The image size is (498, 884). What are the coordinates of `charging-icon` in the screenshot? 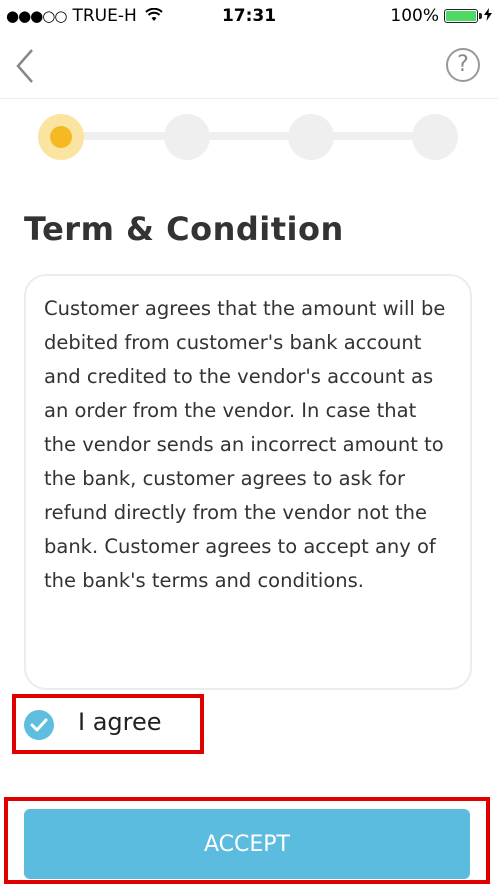 It's located at (488, 16).